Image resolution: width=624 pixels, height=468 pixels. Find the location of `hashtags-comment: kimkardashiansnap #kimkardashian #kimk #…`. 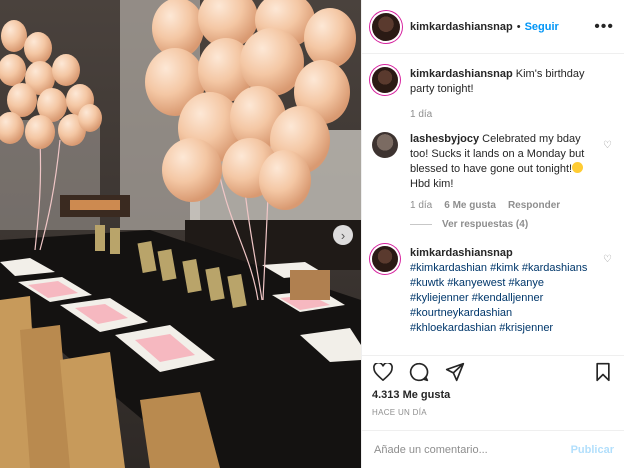

hashtags-comment: kimkardashiansnap #kimkardashian #kimk #… is located at coordinates (493, 291).